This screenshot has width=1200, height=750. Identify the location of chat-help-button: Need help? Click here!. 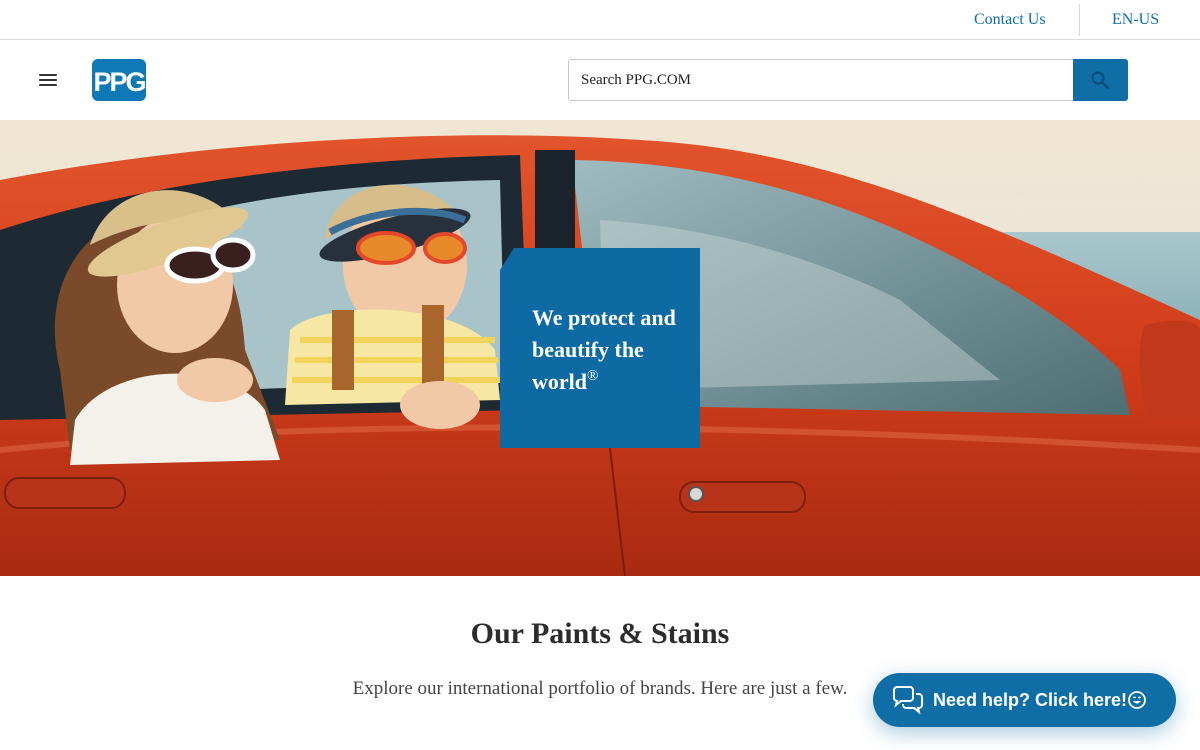
(1024, 700).